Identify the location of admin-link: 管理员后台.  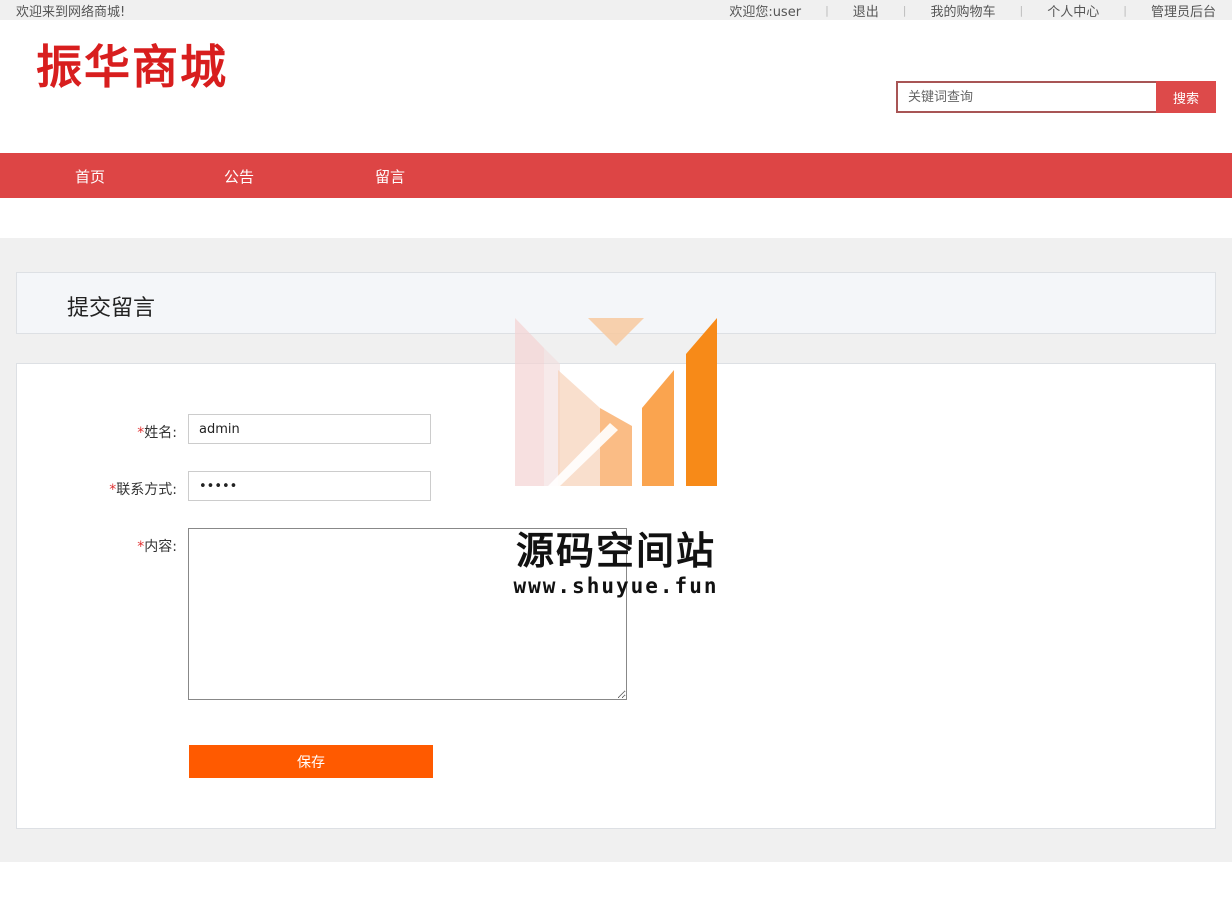
(1183, 10).